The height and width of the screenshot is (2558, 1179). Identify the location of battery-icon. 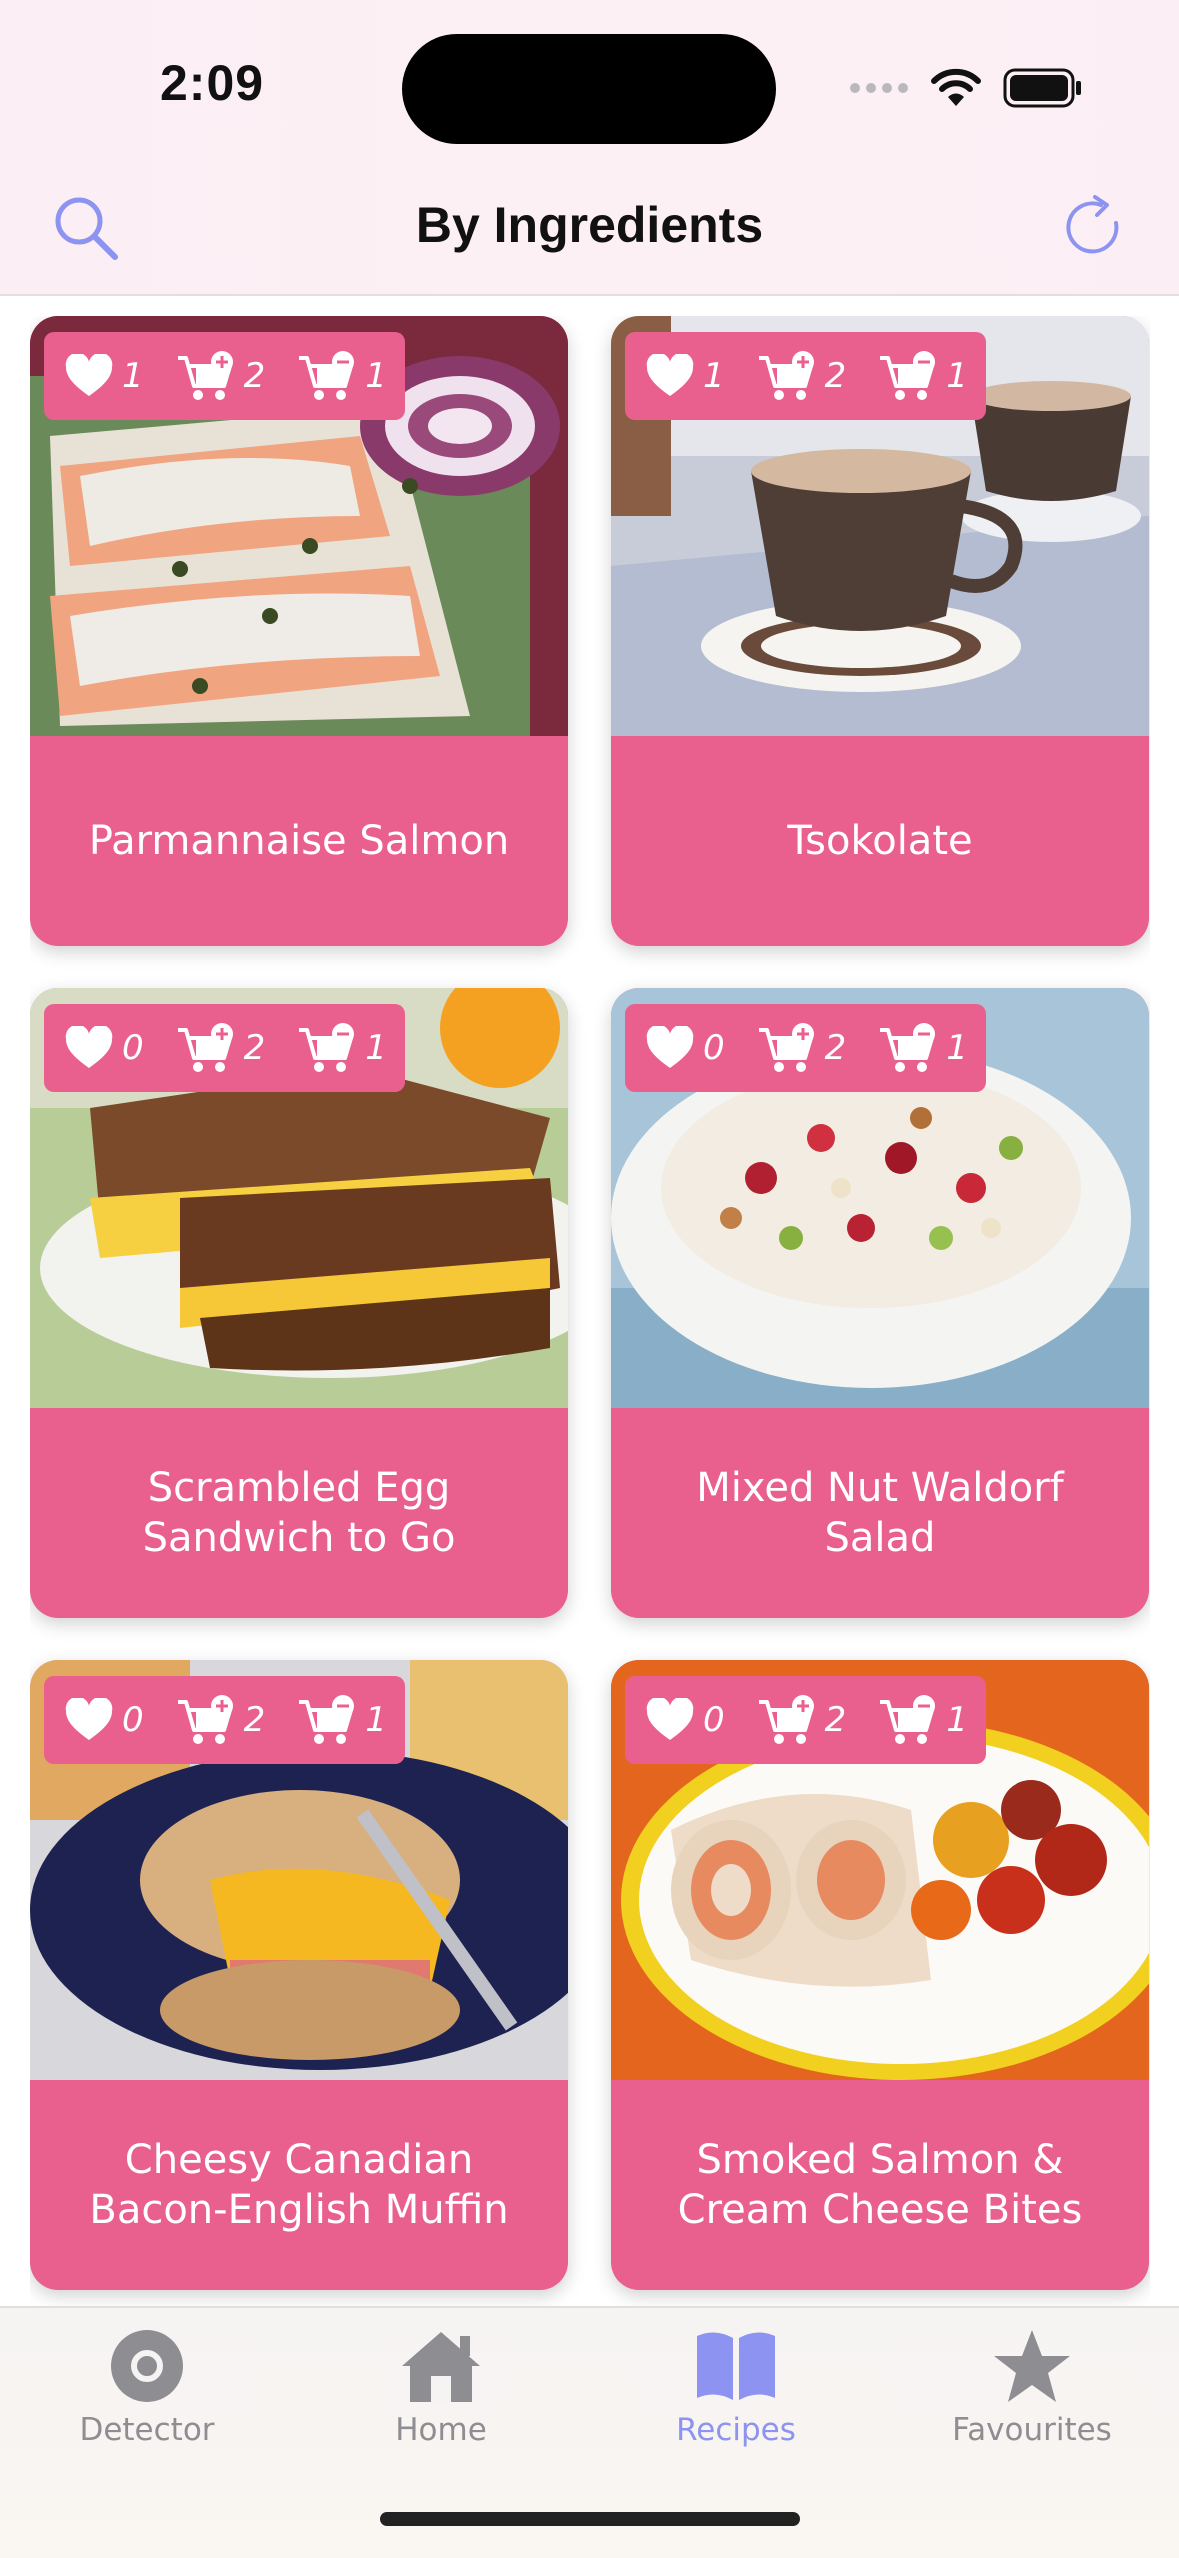
(1042, 88).